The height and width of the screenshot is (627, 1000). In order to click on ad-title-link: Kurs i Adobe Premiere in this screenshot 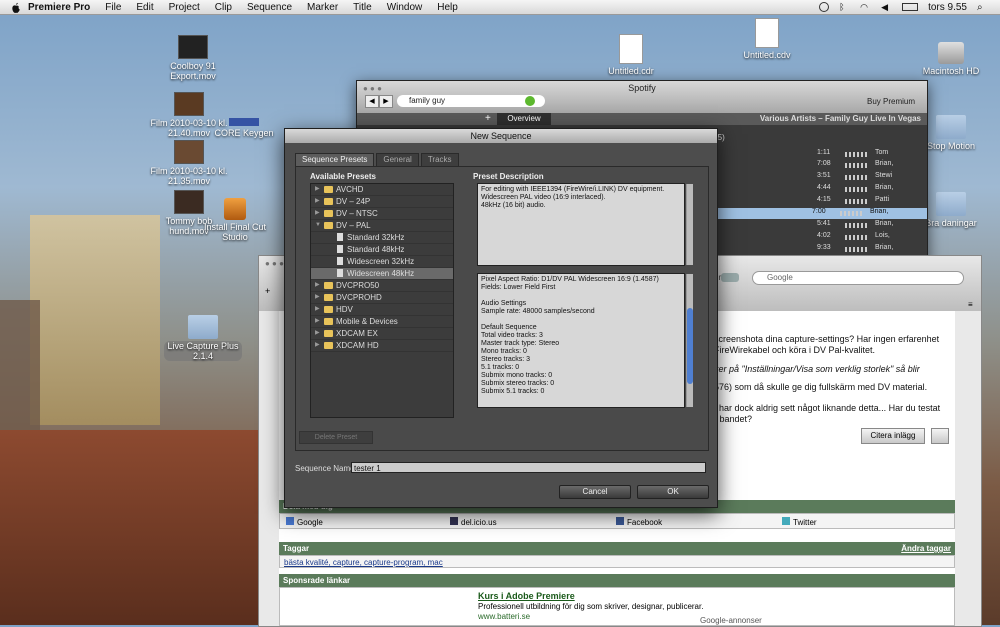, I will do `click(526, 596)`.